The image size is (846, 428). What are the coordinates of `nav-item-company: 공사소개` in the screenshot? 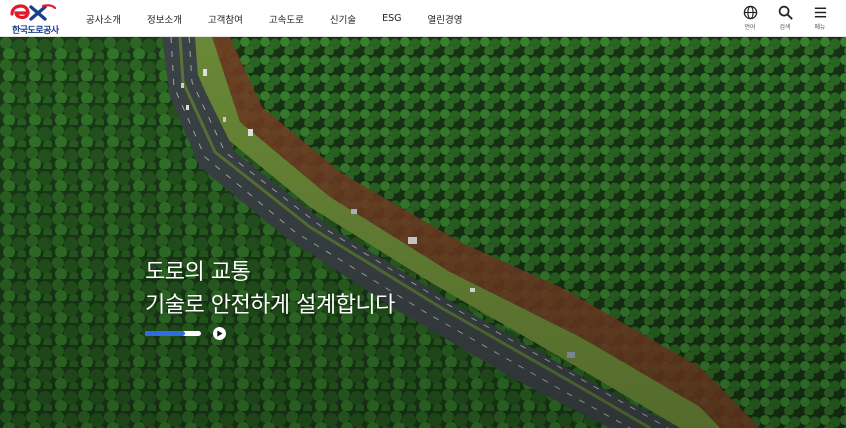 It's located at (103, 19).